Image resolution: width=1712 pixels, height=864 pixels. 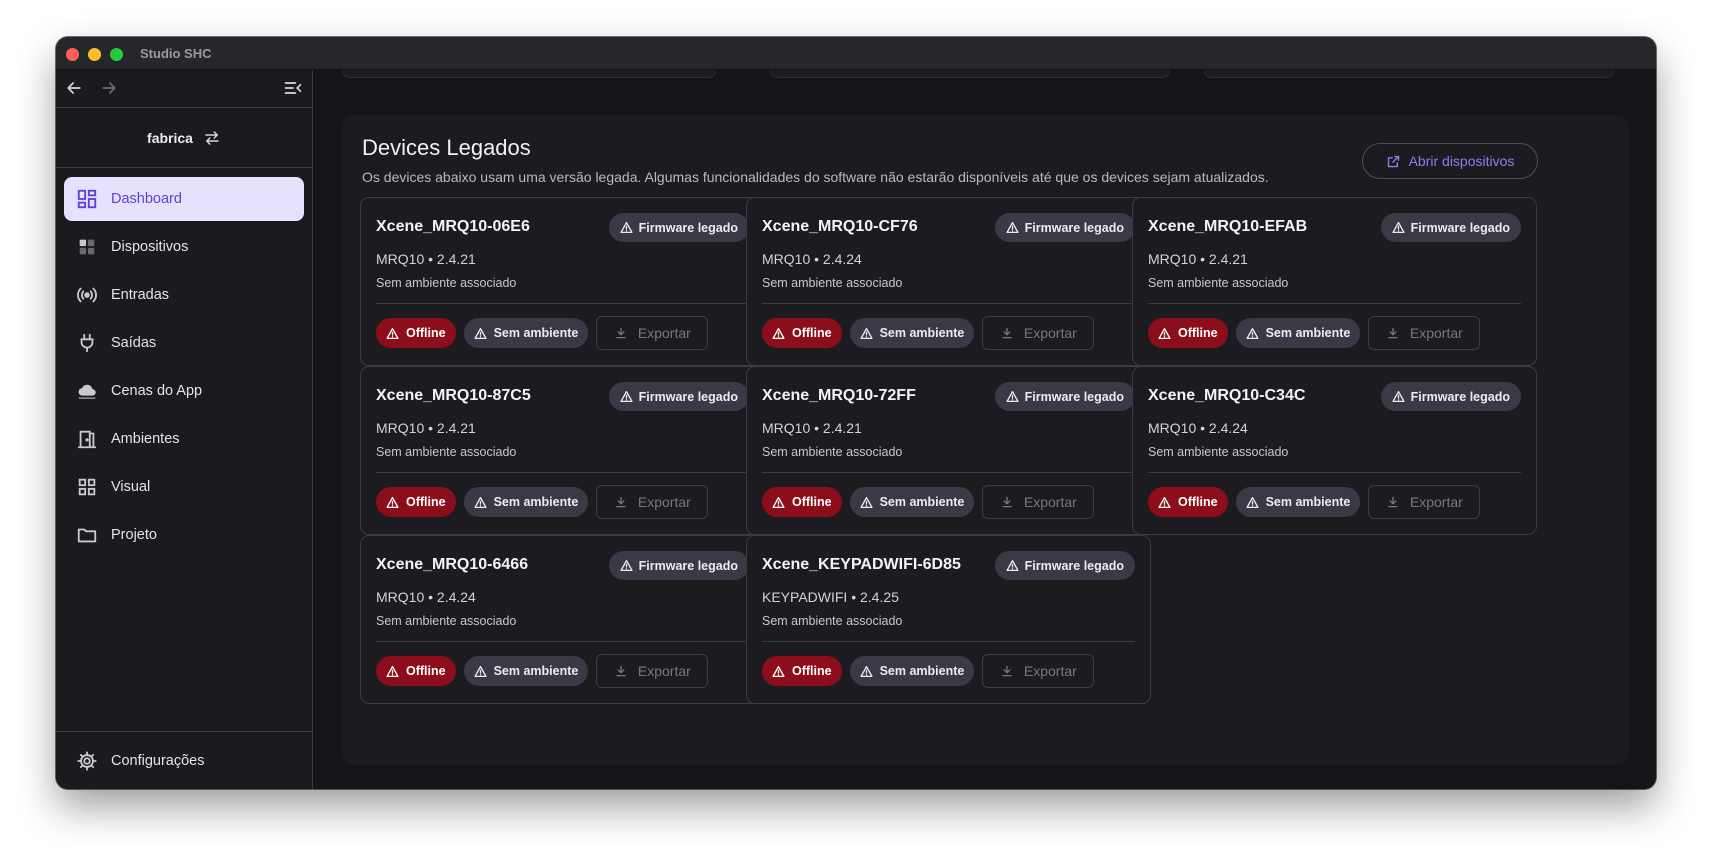 I want to click on arrow-left-icon, so click(x=74, y=88).